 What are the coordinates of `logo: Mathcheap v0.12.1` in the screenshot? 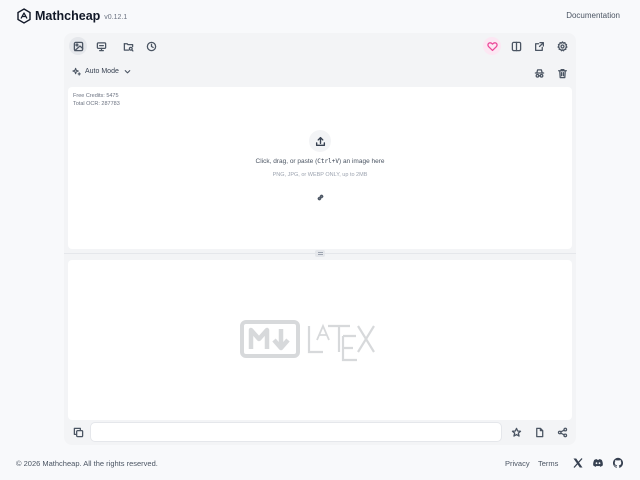 It's located at (71, 16).